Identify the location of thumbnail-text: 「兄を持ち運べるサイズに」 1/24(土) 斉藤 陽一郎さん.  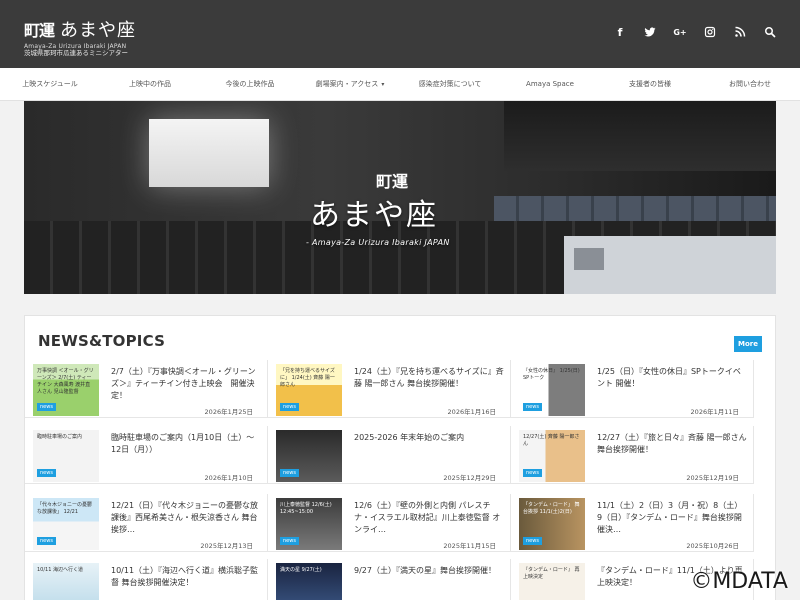
(307, 378).